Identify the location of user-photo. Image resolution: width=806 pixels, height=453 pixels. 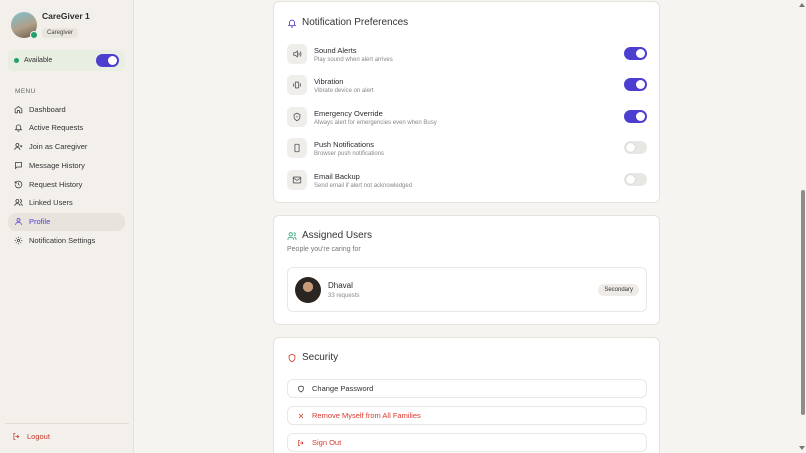
(308, 289).